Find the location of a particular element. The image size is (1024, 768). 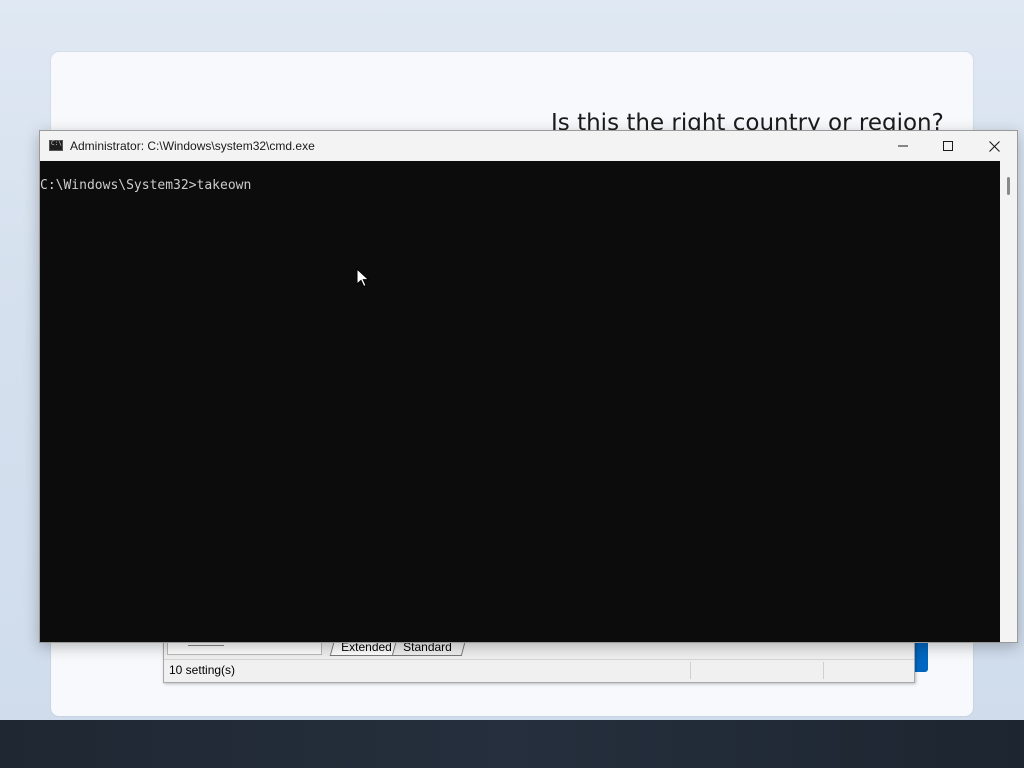

minimize-button is located at coordinates (903, 146).